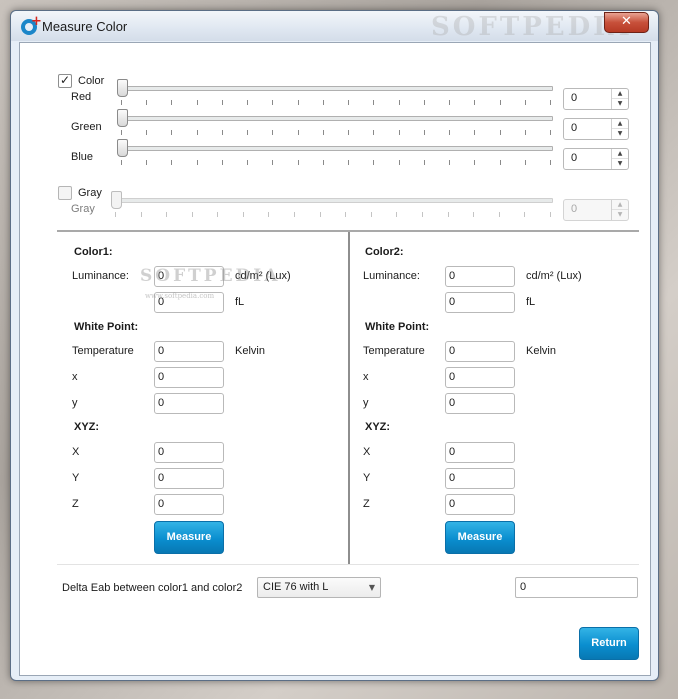 This screenshot has height=699, width=678. What do you see at coordinates (189, 452) in the screenshot?
I see `color1-X-field: 0` at bounding box center [189, 452].